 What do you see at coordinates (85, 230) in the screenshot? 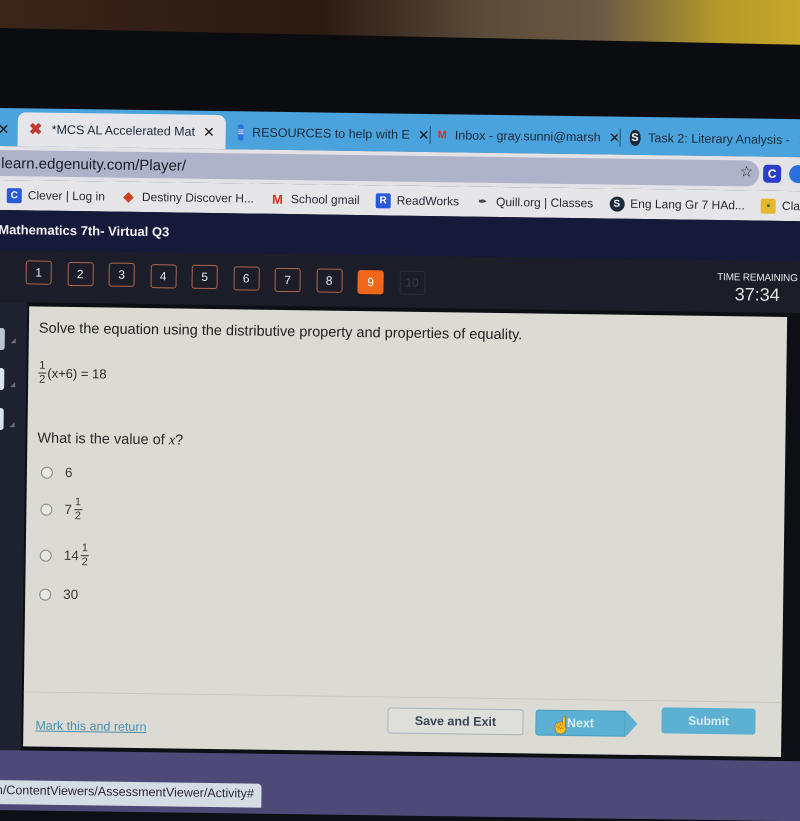
I see `course-title: Mathematics 7th- Virtual Q3` at bounding box center [85, 230].